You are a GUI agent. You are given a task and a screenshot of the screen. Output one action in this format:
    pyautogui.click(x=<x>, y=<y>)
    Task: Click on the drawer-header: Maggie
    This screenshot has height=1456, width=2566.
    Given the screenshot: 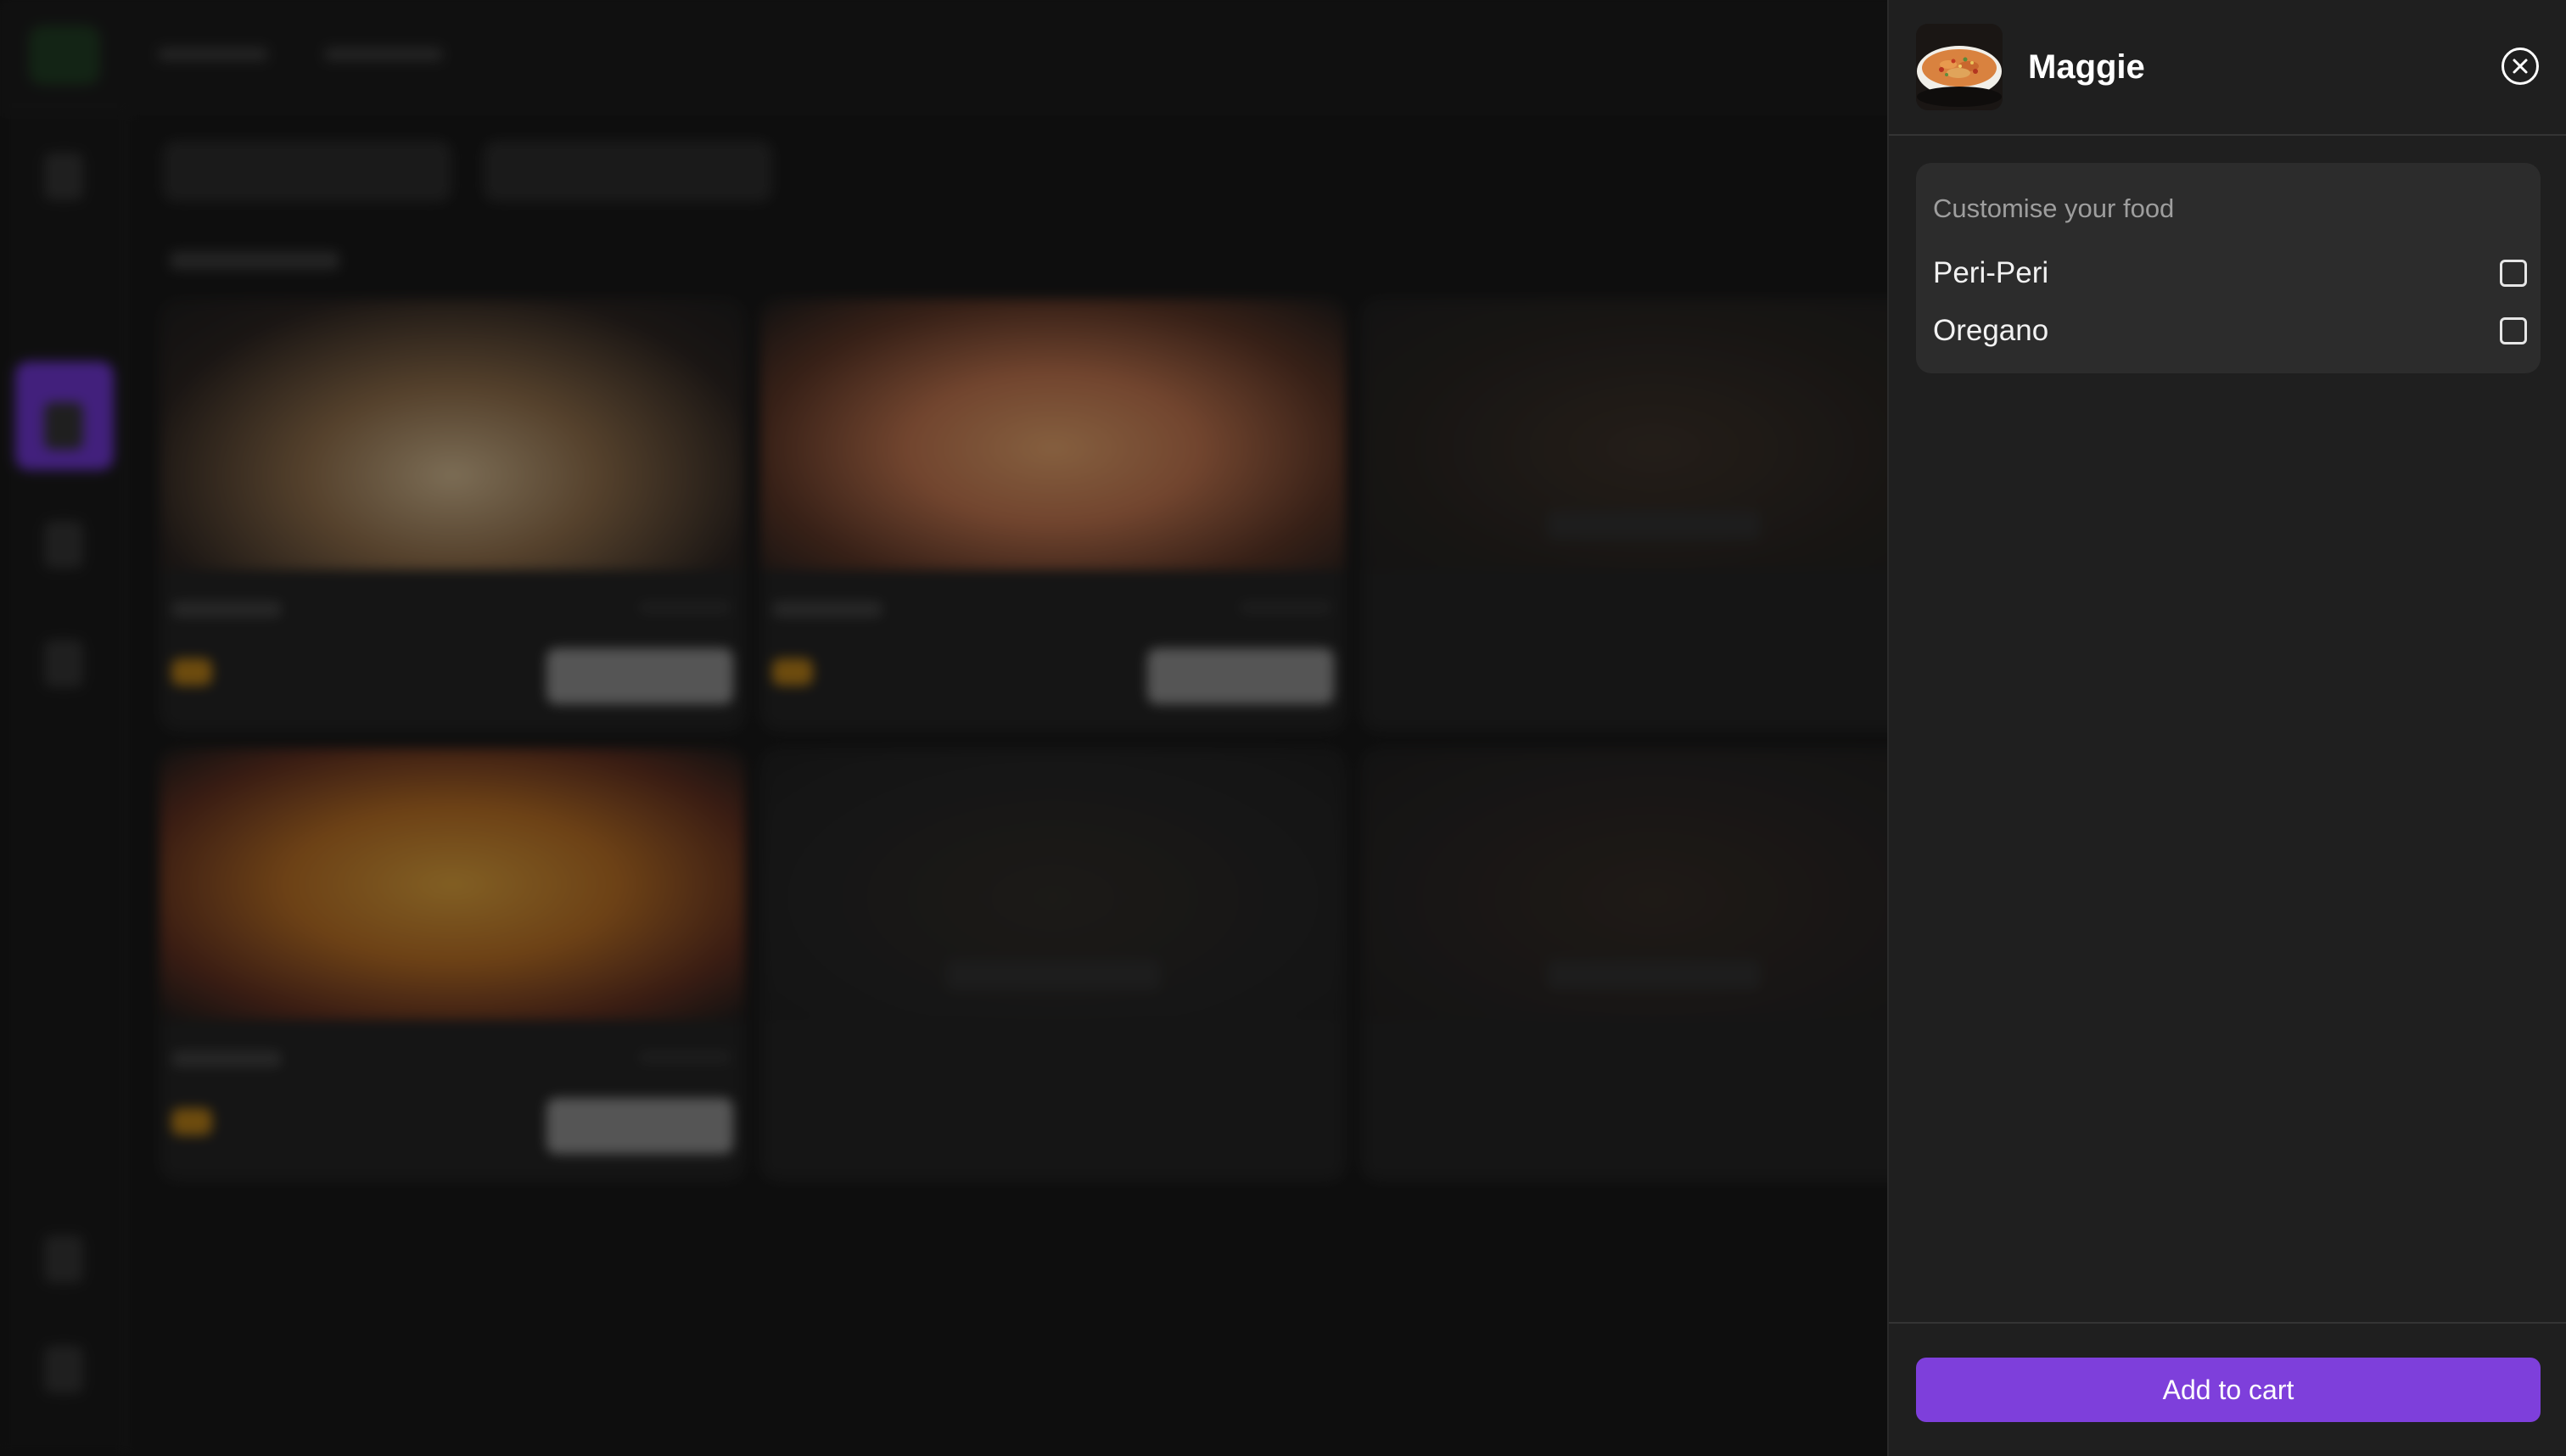 What is the action you would take?
    pyautogui.click(x=2227, y=68)
    